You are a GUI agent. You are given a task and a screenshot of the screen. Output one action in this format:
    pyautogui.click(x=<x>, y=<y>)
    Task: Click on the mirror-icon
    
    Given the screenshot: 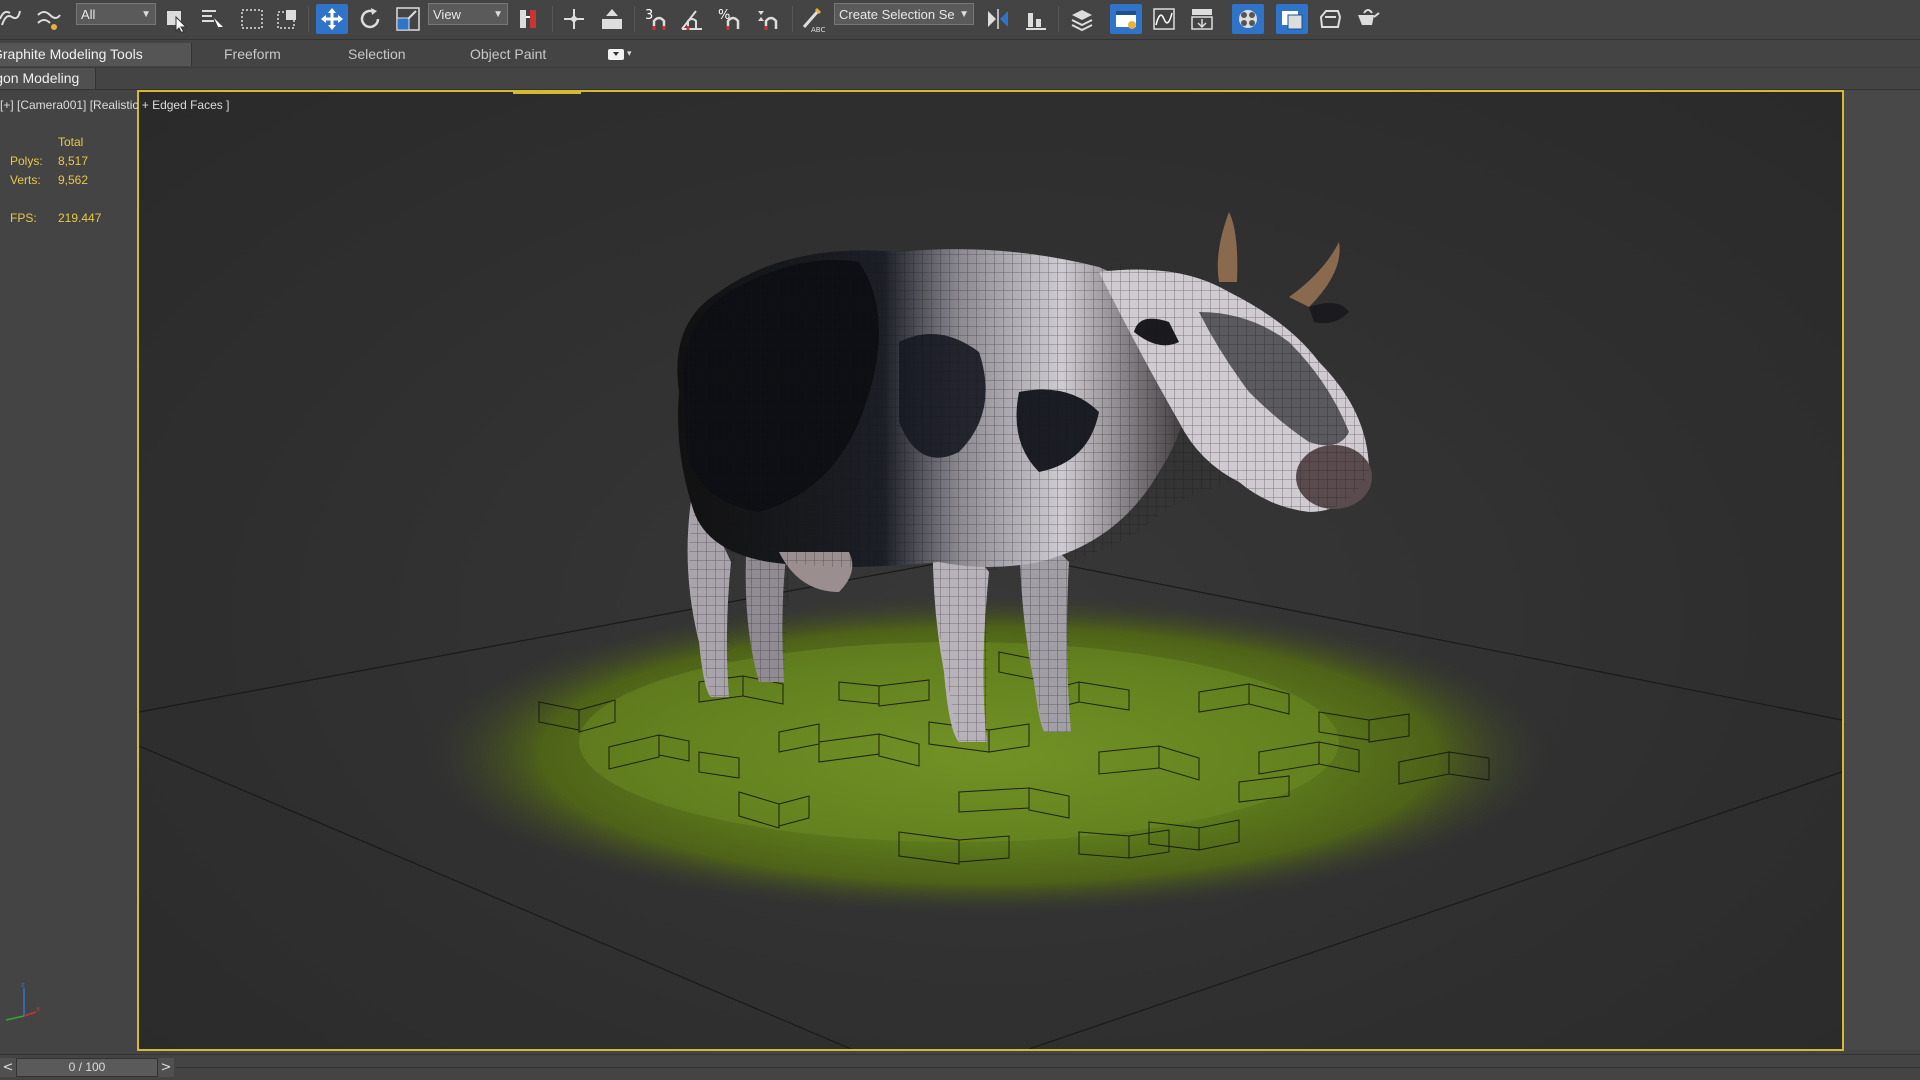 What is the action you would take?
    pyautogui.click(x=998, y=19)
    